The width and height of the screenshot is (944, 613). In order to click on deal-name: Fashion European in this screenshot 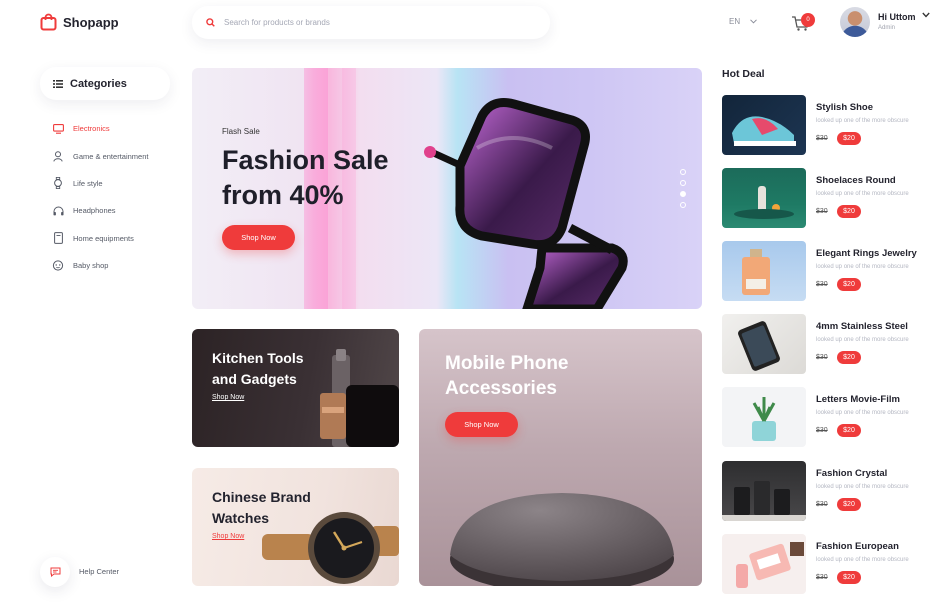, I will do `click(857, 546)`.